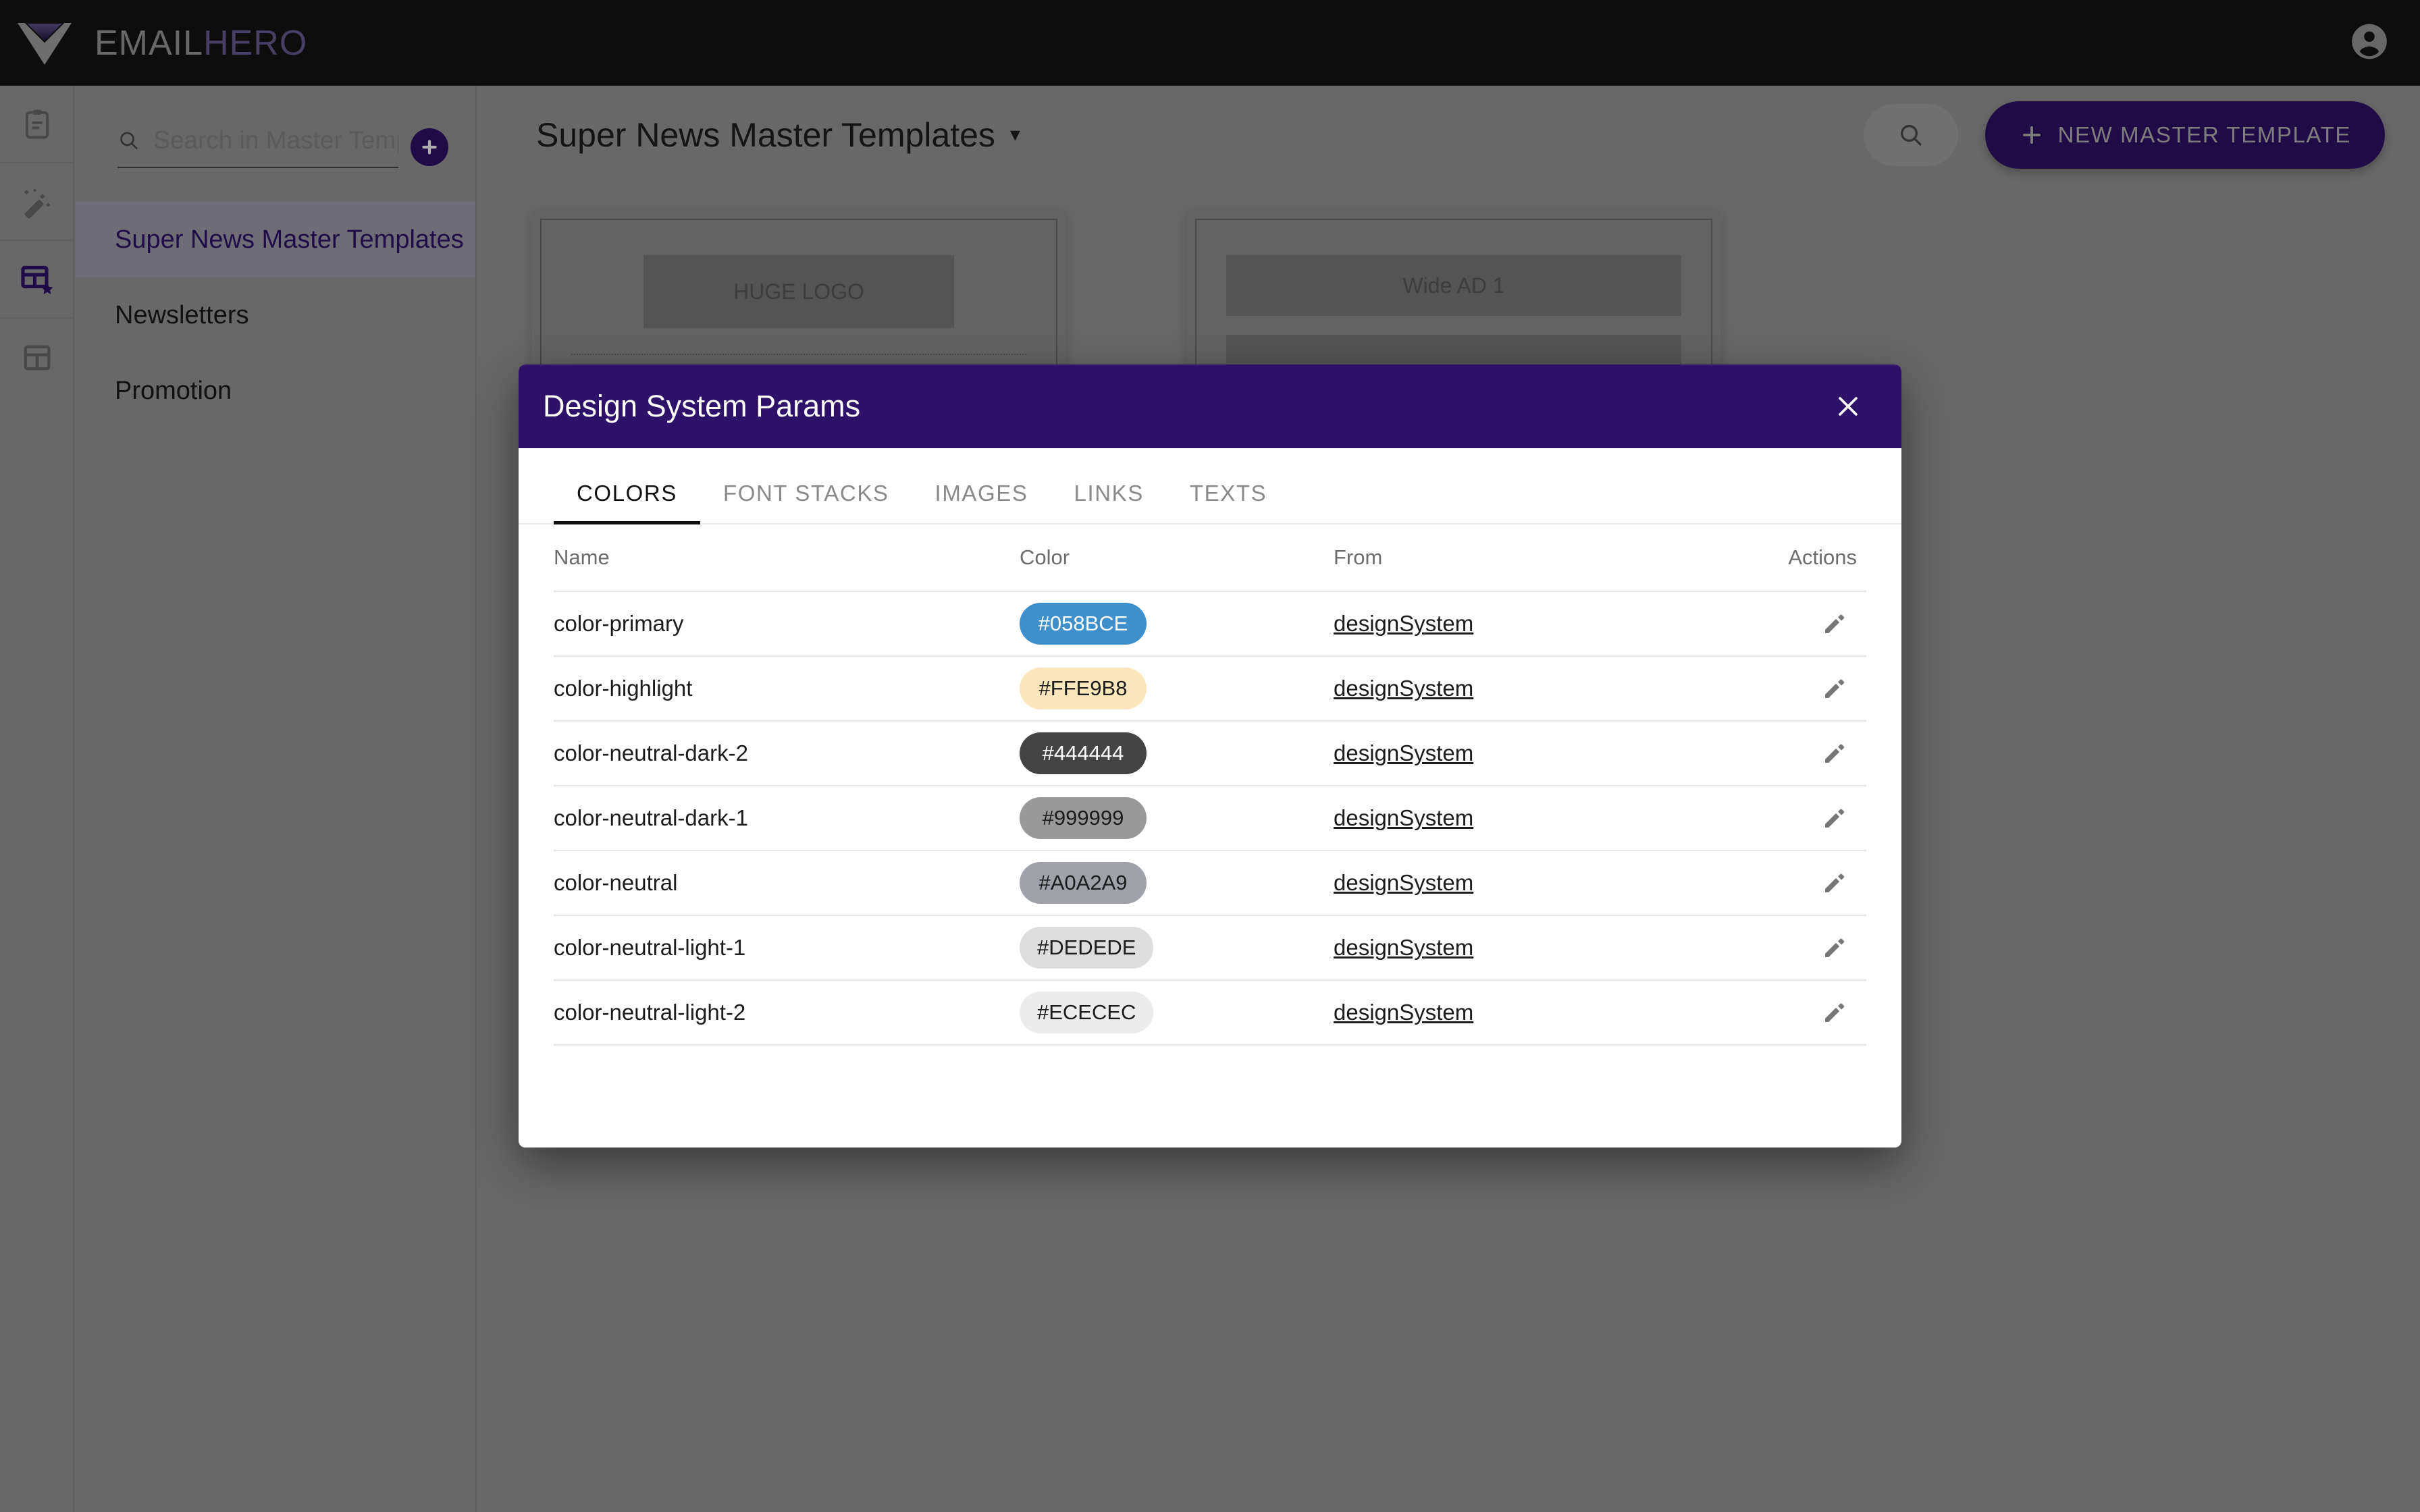 Image resolution: width=2420 pixels, height=1512 pixels. Describe the element at coordinates (1109, 495) in the screenshot. I see `tab-links: LINKS` at that location.